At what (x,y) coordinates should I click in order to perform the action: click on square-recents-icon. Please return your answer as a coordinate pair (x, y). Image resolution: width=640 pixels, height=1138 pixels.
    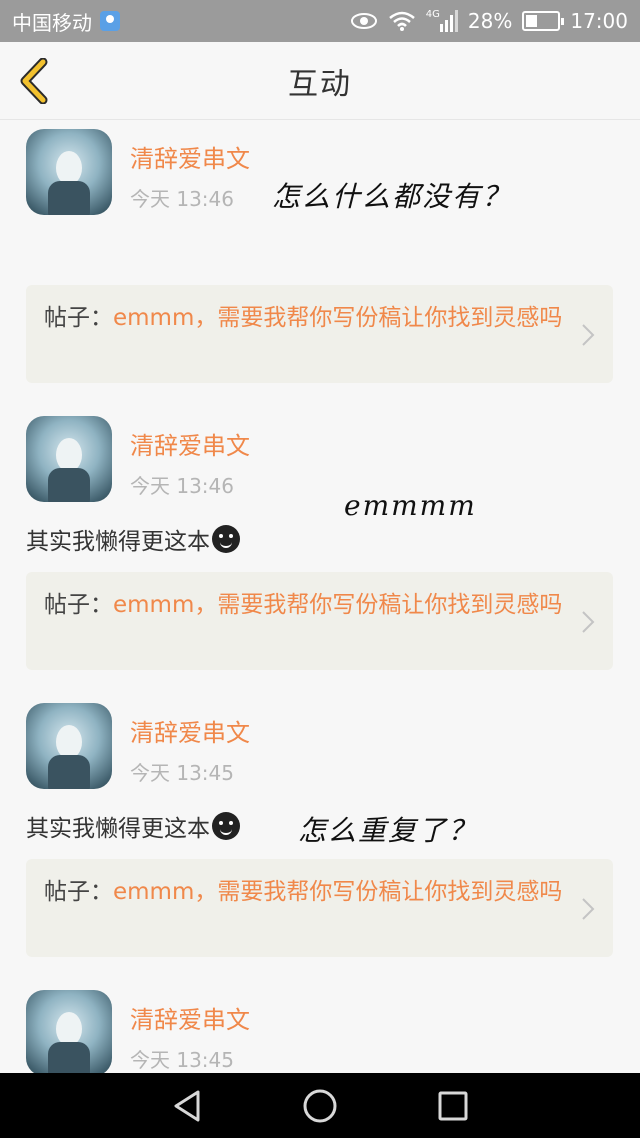
    Looking at the image, I should click on (453, 1105).